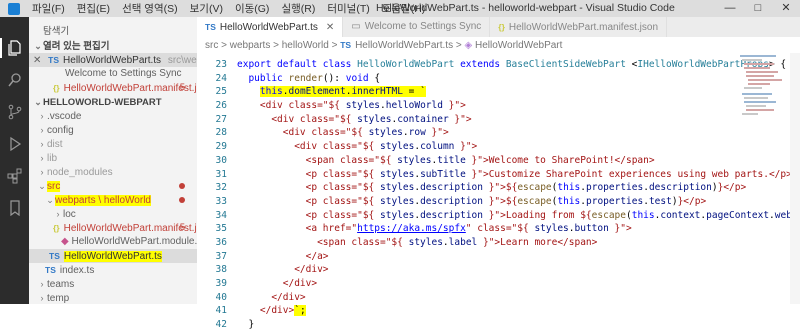 The width and height of the screenshot is (800, 332). What do you see at coordinates (113, 284) in the screenshot?
I see `tree-folder: › teams` at bounding box center [113, 284].